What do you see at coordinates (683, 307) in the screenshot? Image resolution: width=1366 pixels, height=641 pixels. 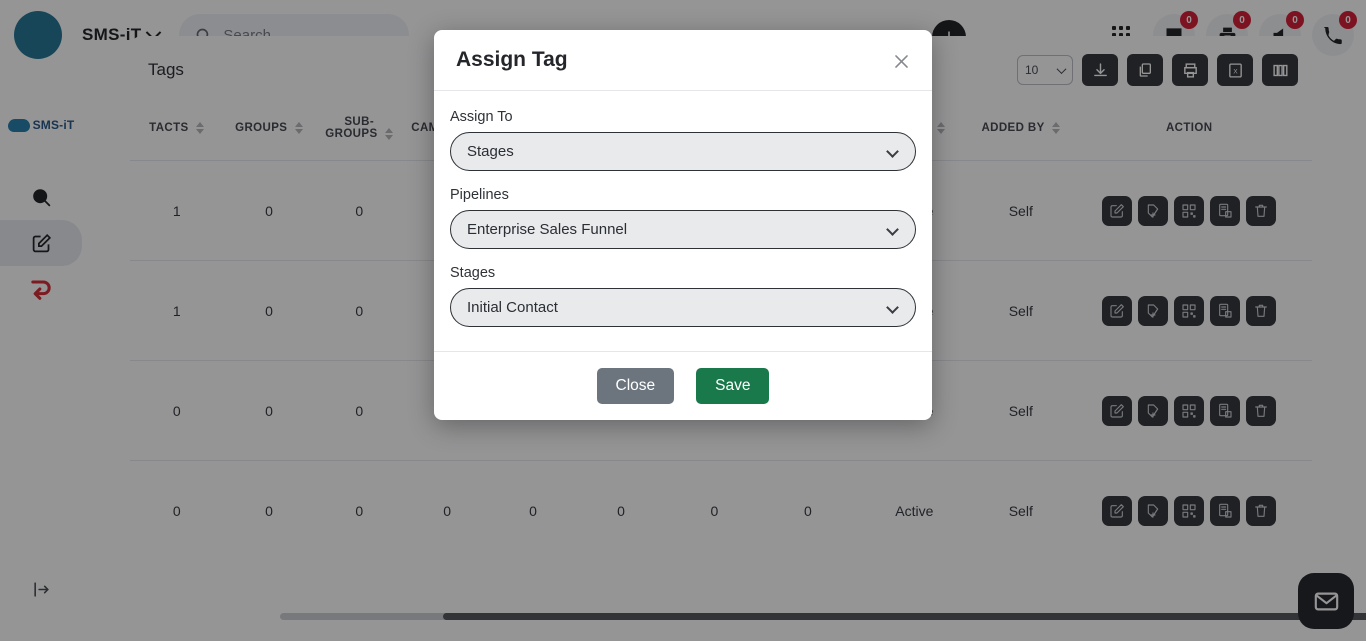 I see `stages-select: Initial Contact` at bounding box center [683, 307].